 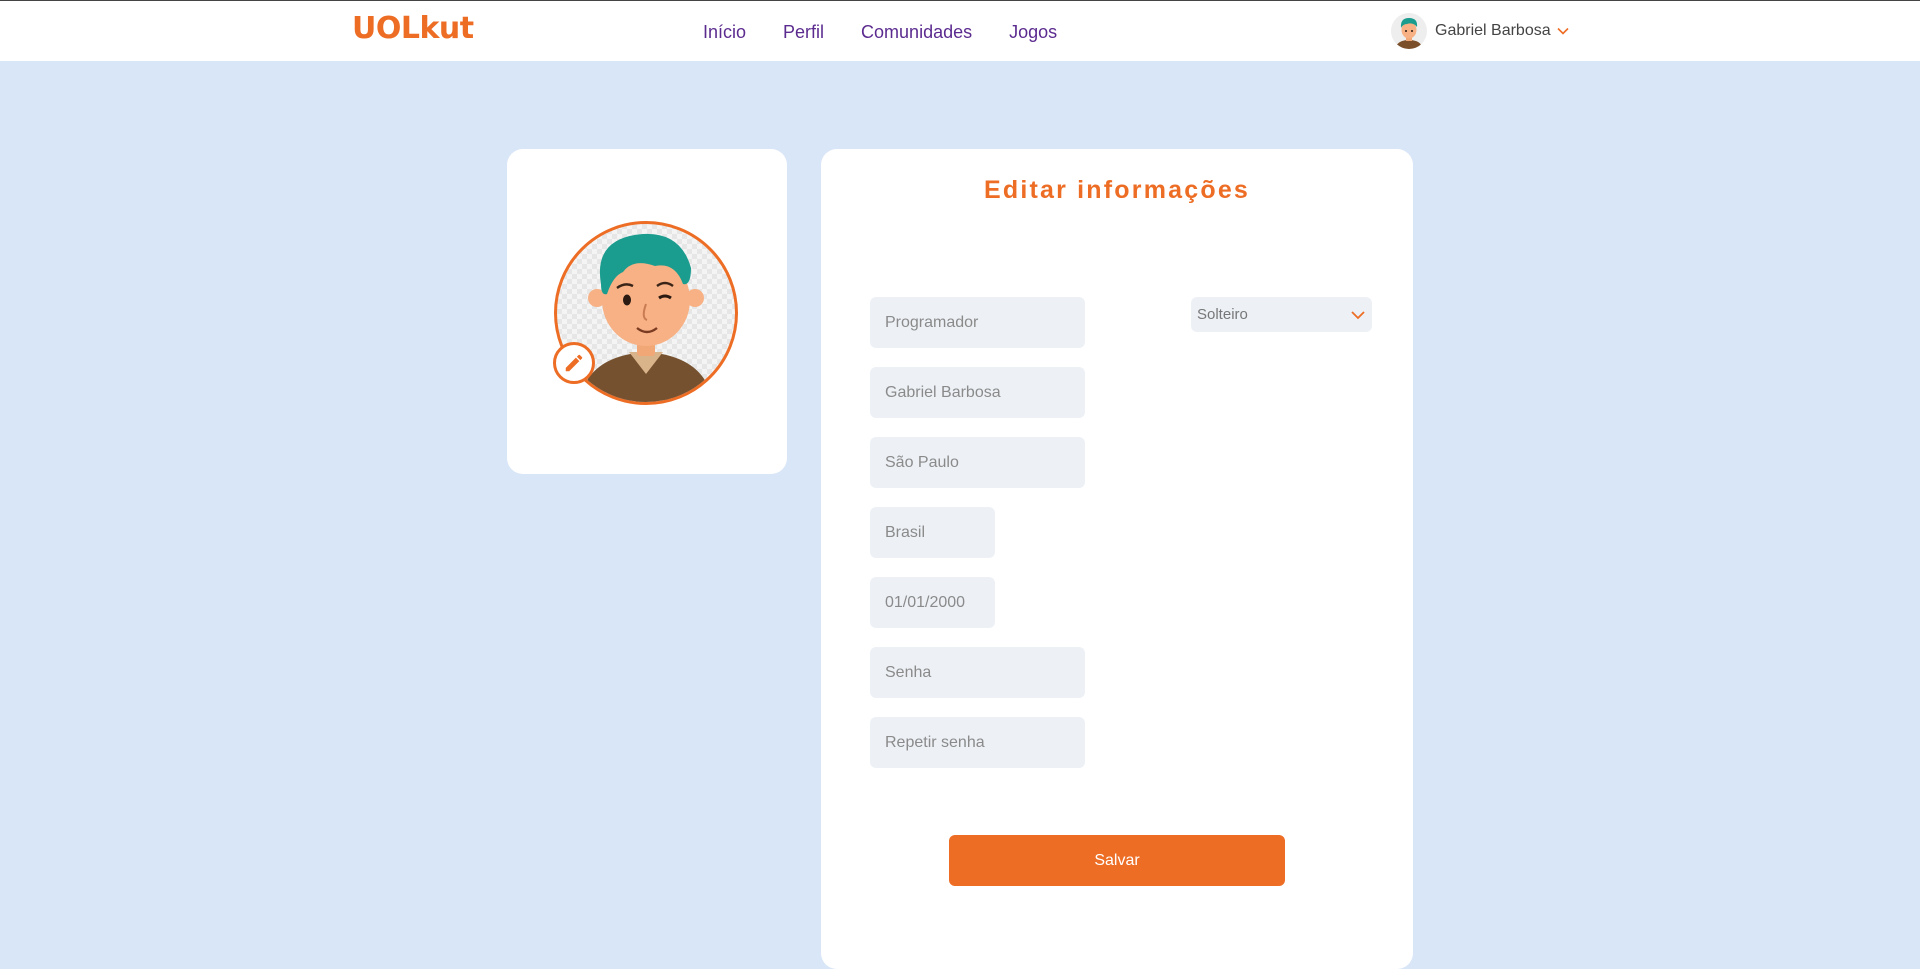 I want to click on country-field, so click(x=932, y=532).